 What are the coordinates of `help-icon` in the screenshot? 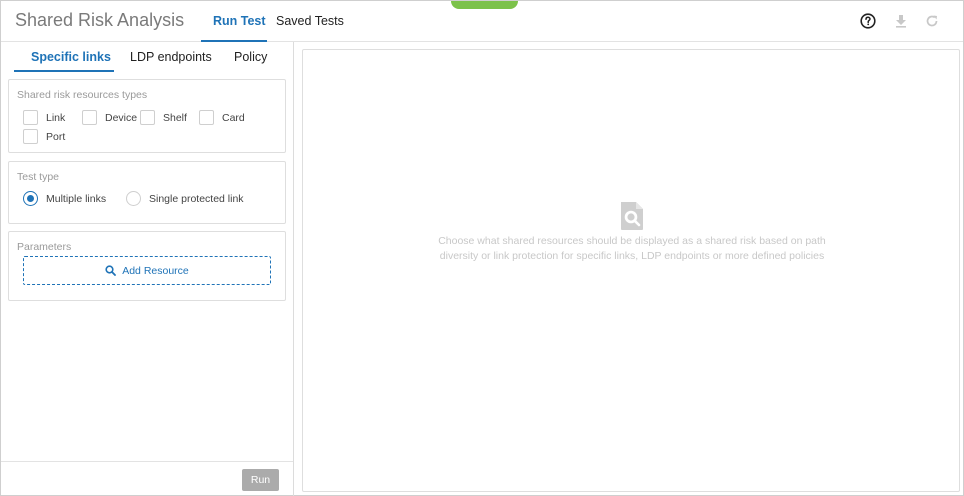 It's located at (868, 21).